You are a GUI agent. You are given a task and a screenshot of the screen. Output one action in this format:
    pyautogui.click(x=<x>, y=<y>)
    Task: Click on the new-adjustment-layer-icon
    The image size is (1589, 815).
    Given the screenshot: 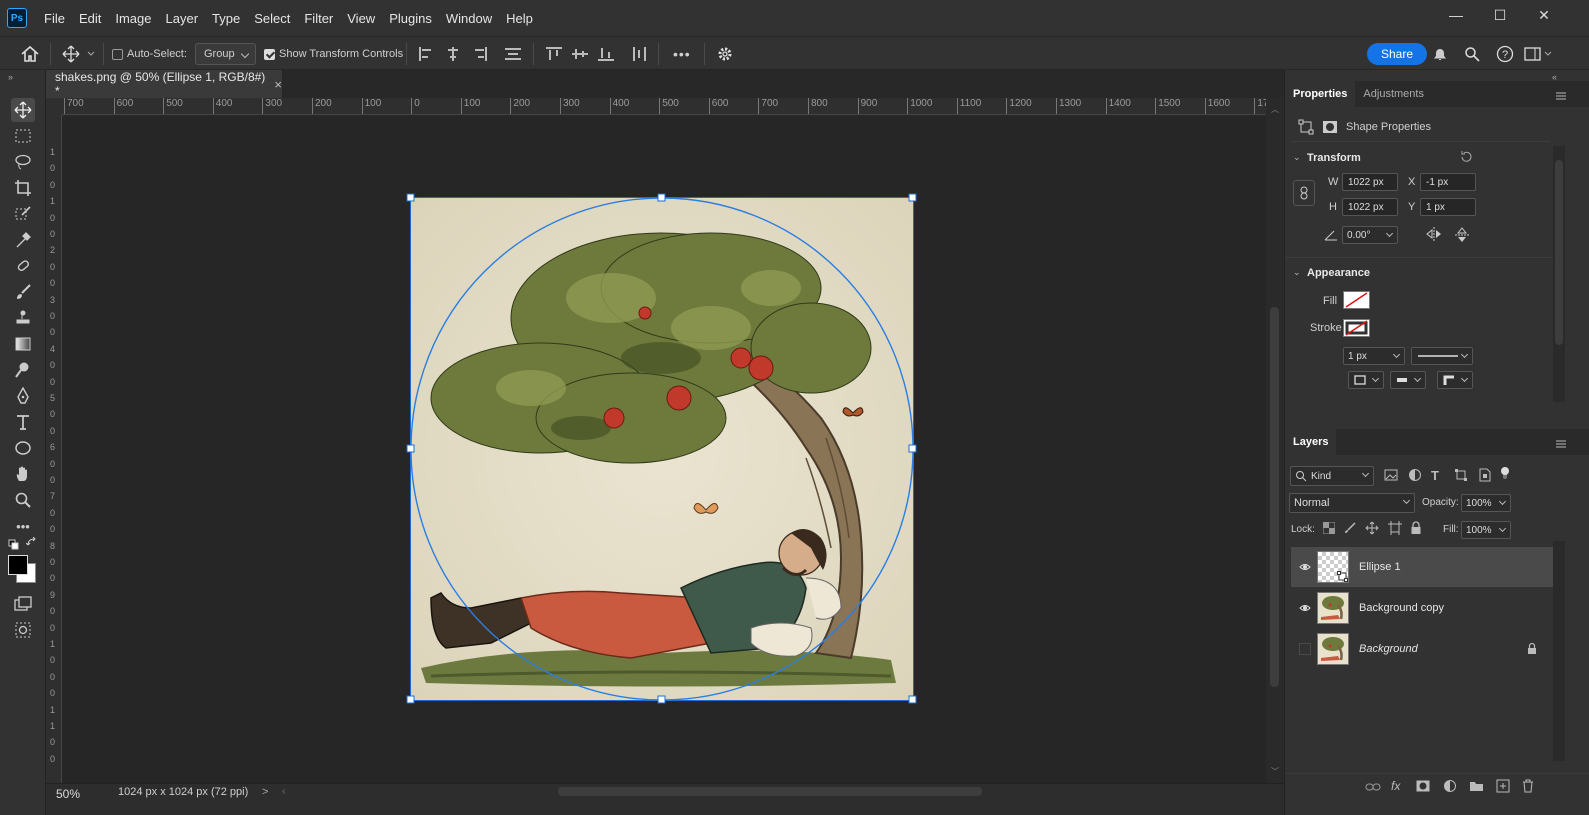 What is the action you would take?
    pyautogui.click(x=1450, y=787)
    